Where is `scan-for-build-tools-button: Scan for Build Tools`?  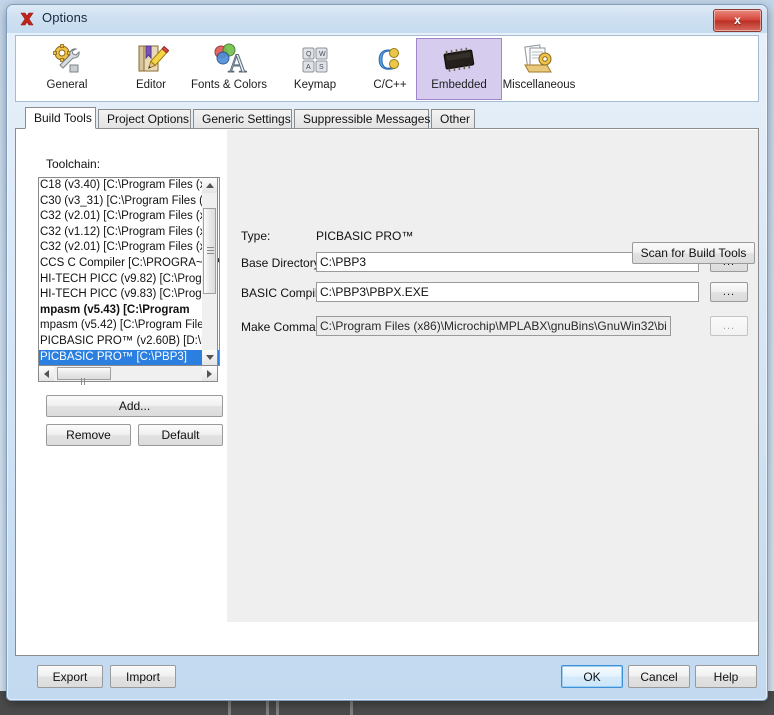 scan-for-build-tools-button: Scan for Build Tools is located at coordinates (693, 253).